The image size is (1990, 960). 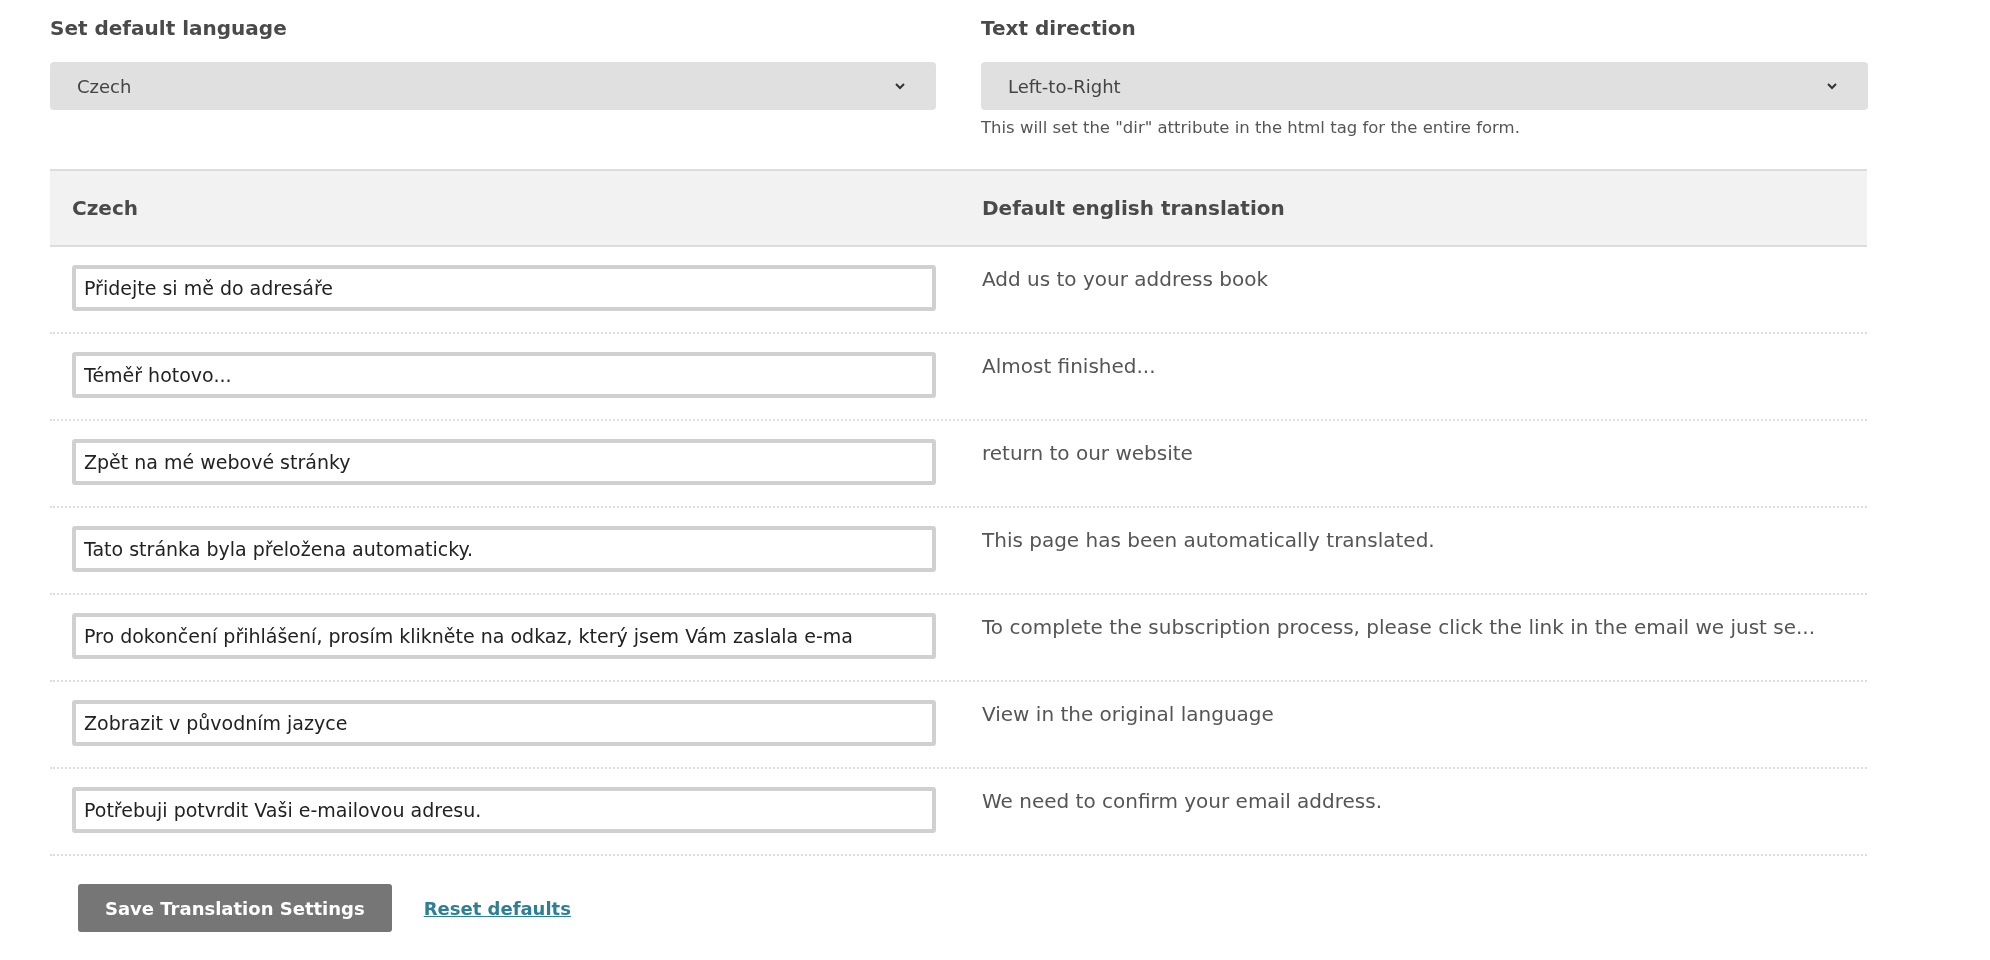 I want to click on column-header: Default english translation, so click(x=1134, y=208).